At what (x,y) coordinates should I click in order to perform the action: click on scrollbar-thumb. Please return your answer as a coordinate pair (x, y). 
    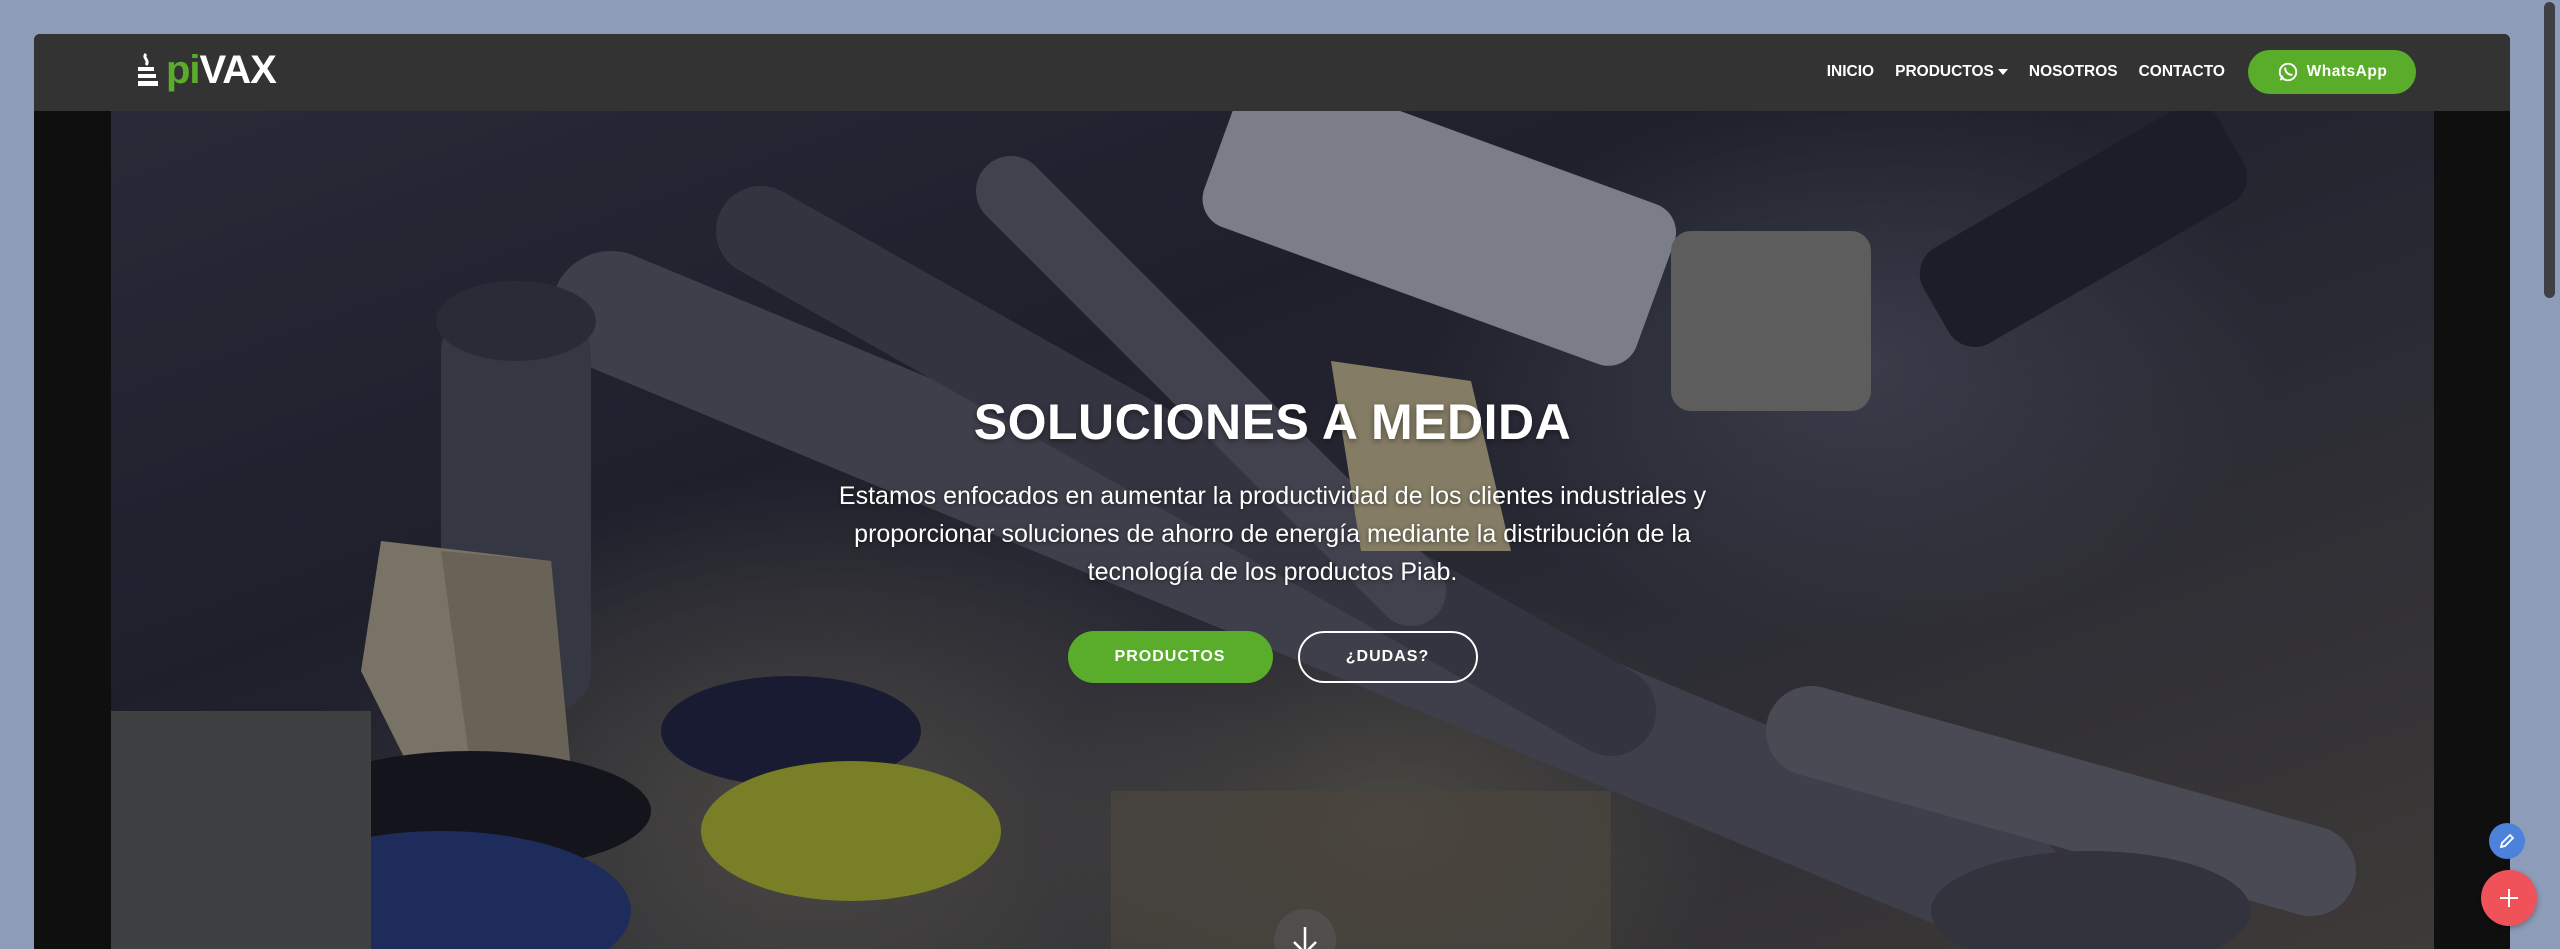
    Looking at the image, I should click on (2549, 150).